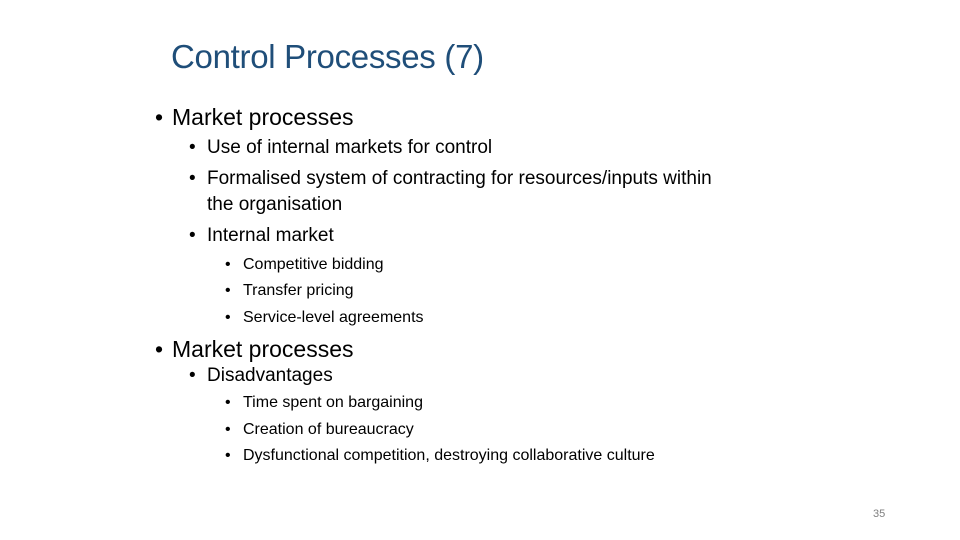 This screenshot has height=540, width=960. What do you see at coordinates (350, 147) in the screenshot?
I see `bullet-item: Use of internal markets for control` at bounding box center [350, 147].